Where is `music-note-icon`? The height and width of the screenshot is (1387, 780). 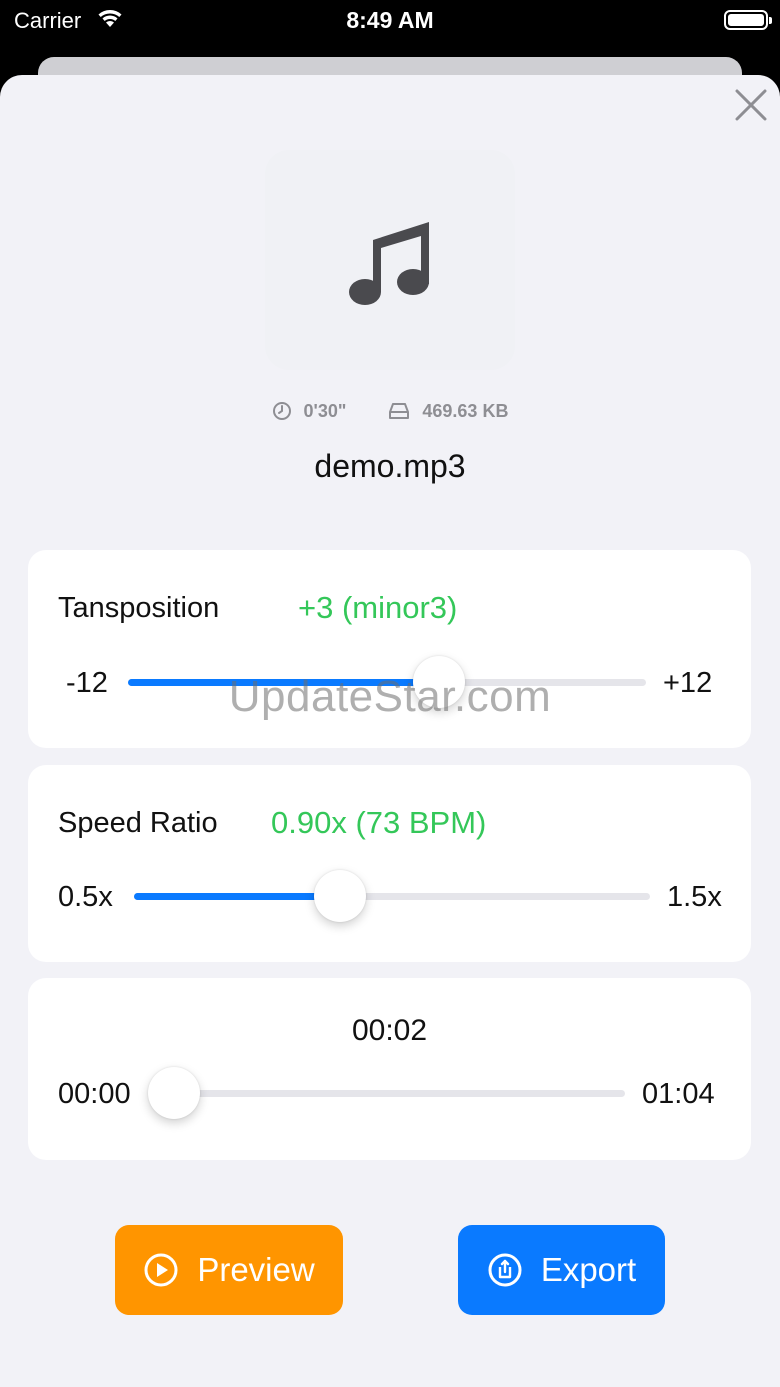 music-note-icon is located at coordinates (389, 263).